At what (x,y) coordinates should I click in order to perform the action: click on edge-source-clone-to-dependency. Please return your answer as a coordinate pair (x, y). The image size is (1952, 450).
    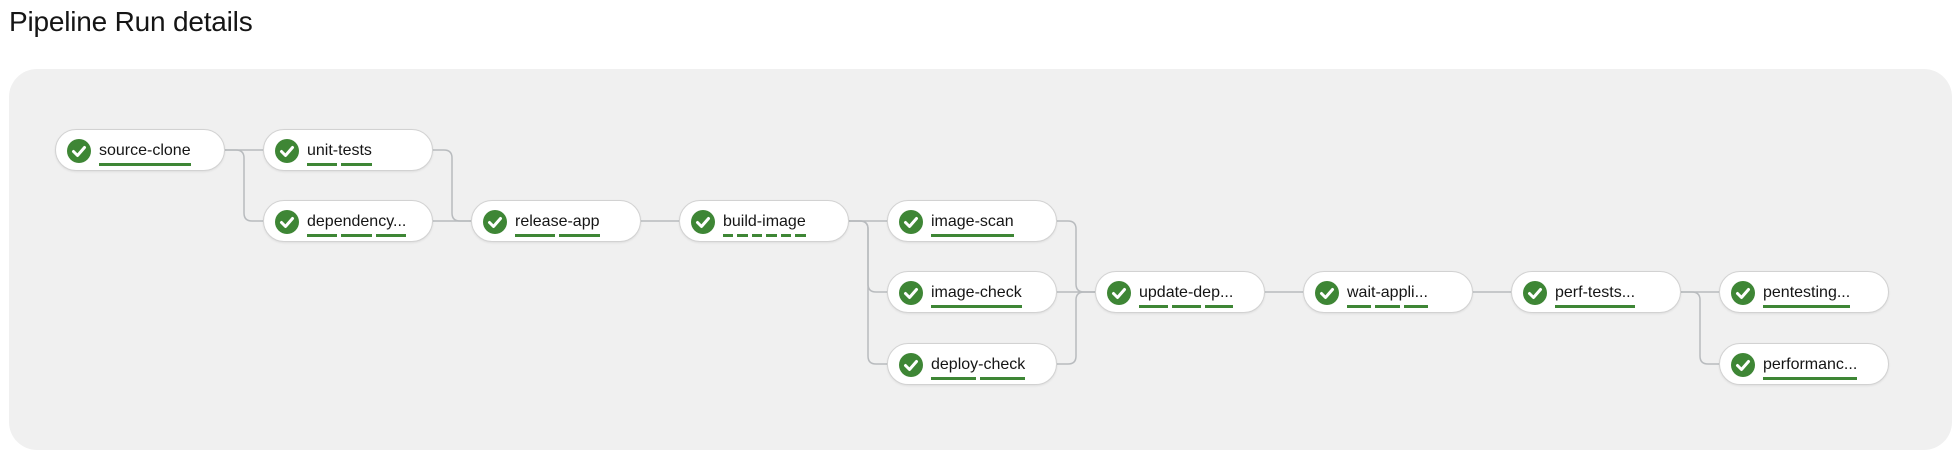
    Looking at the image, I should click on (244, 185).